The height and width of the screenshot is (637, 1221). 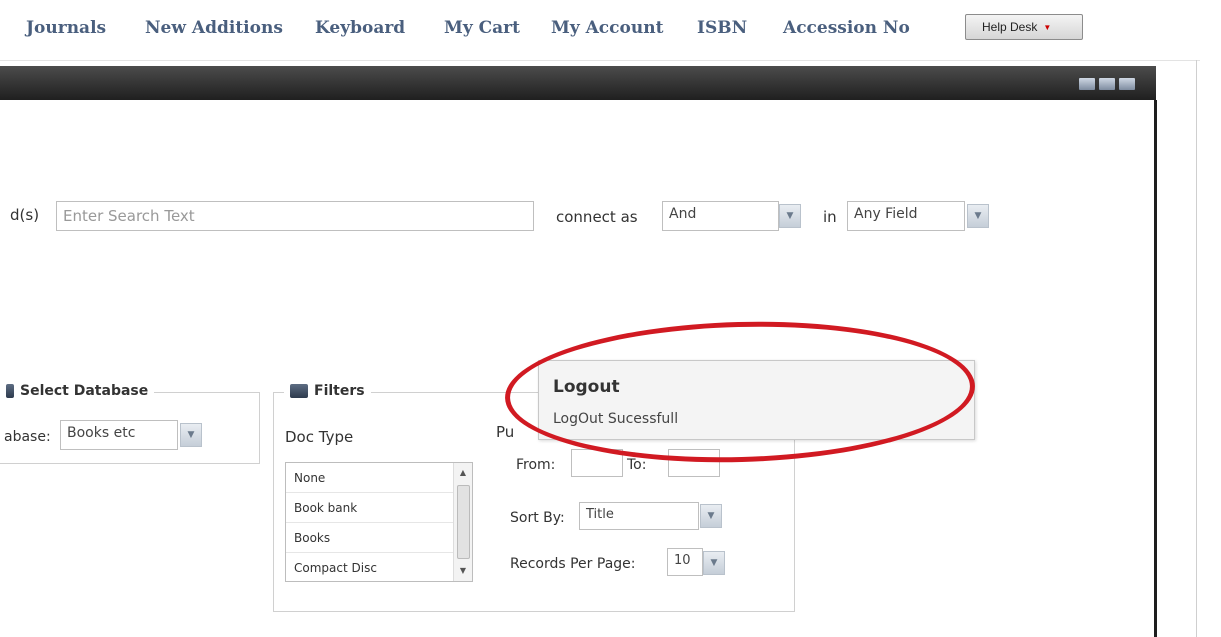 I want to click on logout-notification: Logout LogOut Sucessfull, so click(x=756, y=400).